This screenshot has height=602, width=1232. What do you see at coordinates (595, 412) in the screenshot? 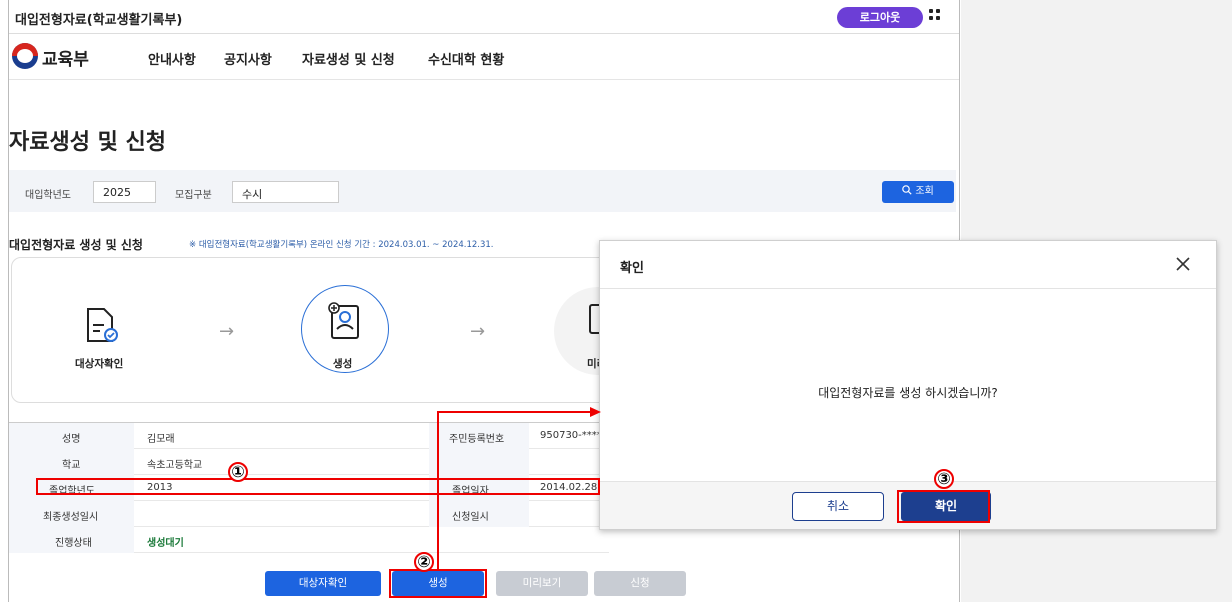
I see `annotation-arrow-icon` at bounding box center [595, 412].